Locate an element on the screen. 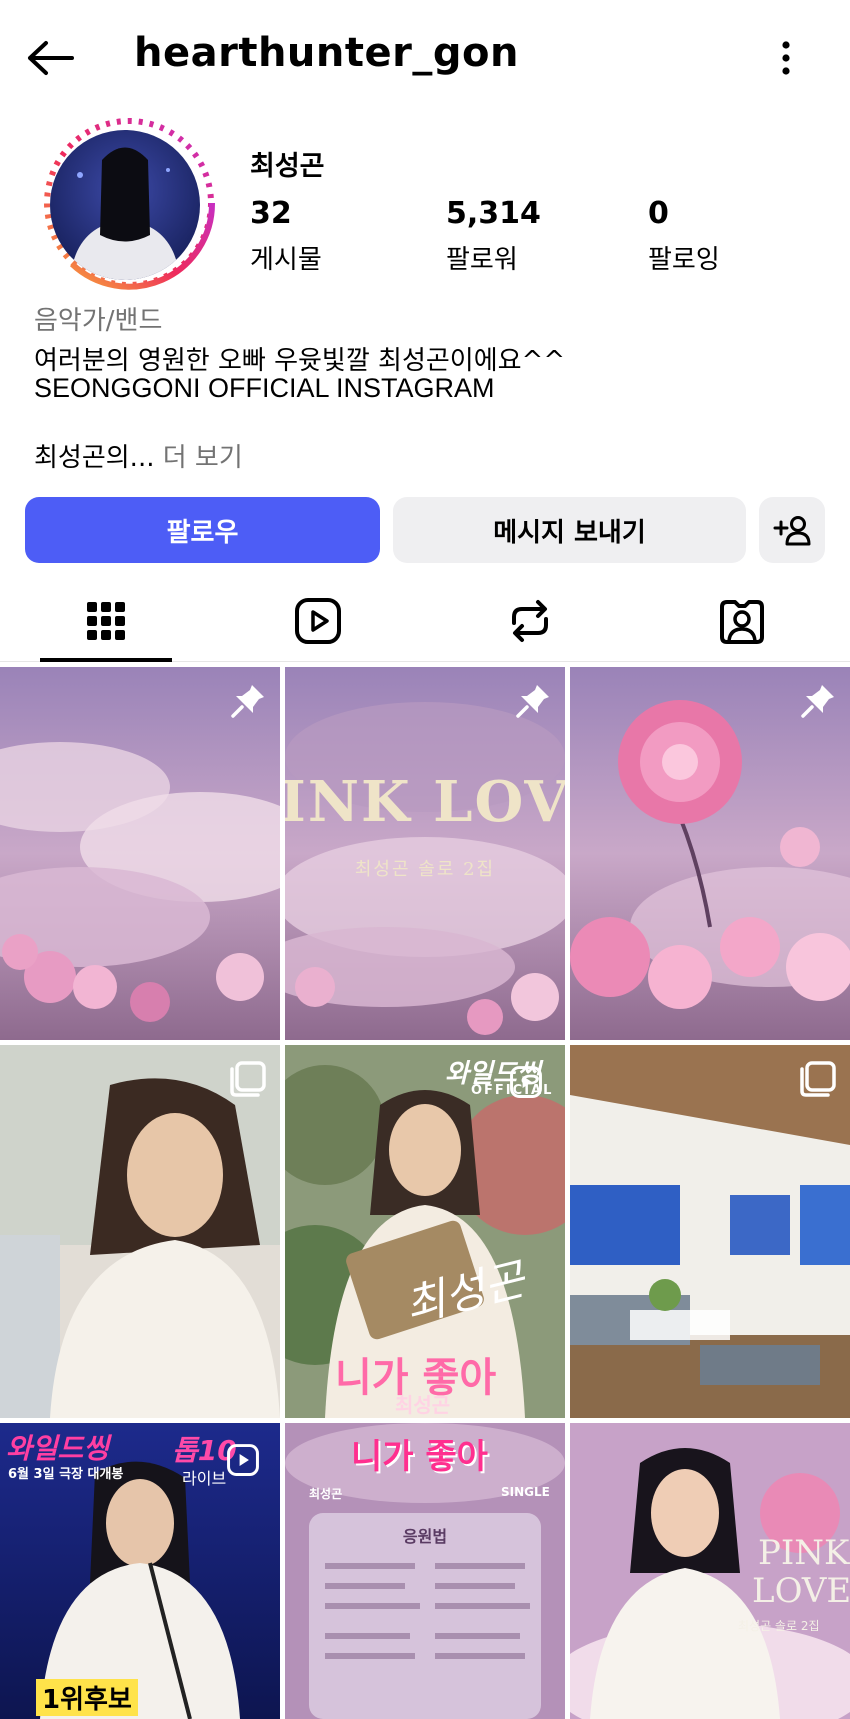 The width and height of the screenshot is (850, 1719). followers-count: 5,314 is located at coordinates (493, 213).